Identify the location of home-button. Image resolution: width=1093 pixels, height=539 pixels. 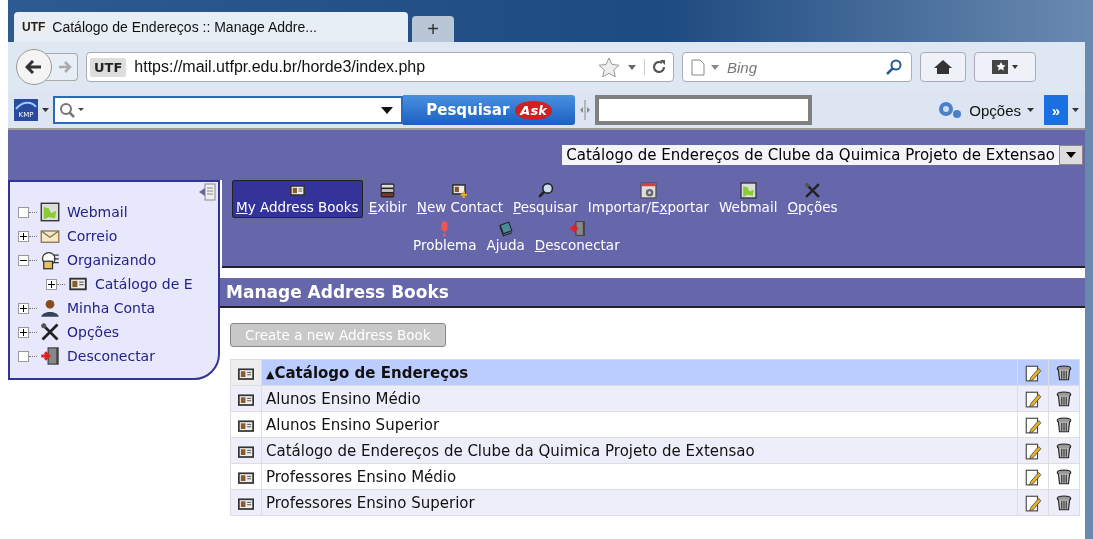
(943, 67).